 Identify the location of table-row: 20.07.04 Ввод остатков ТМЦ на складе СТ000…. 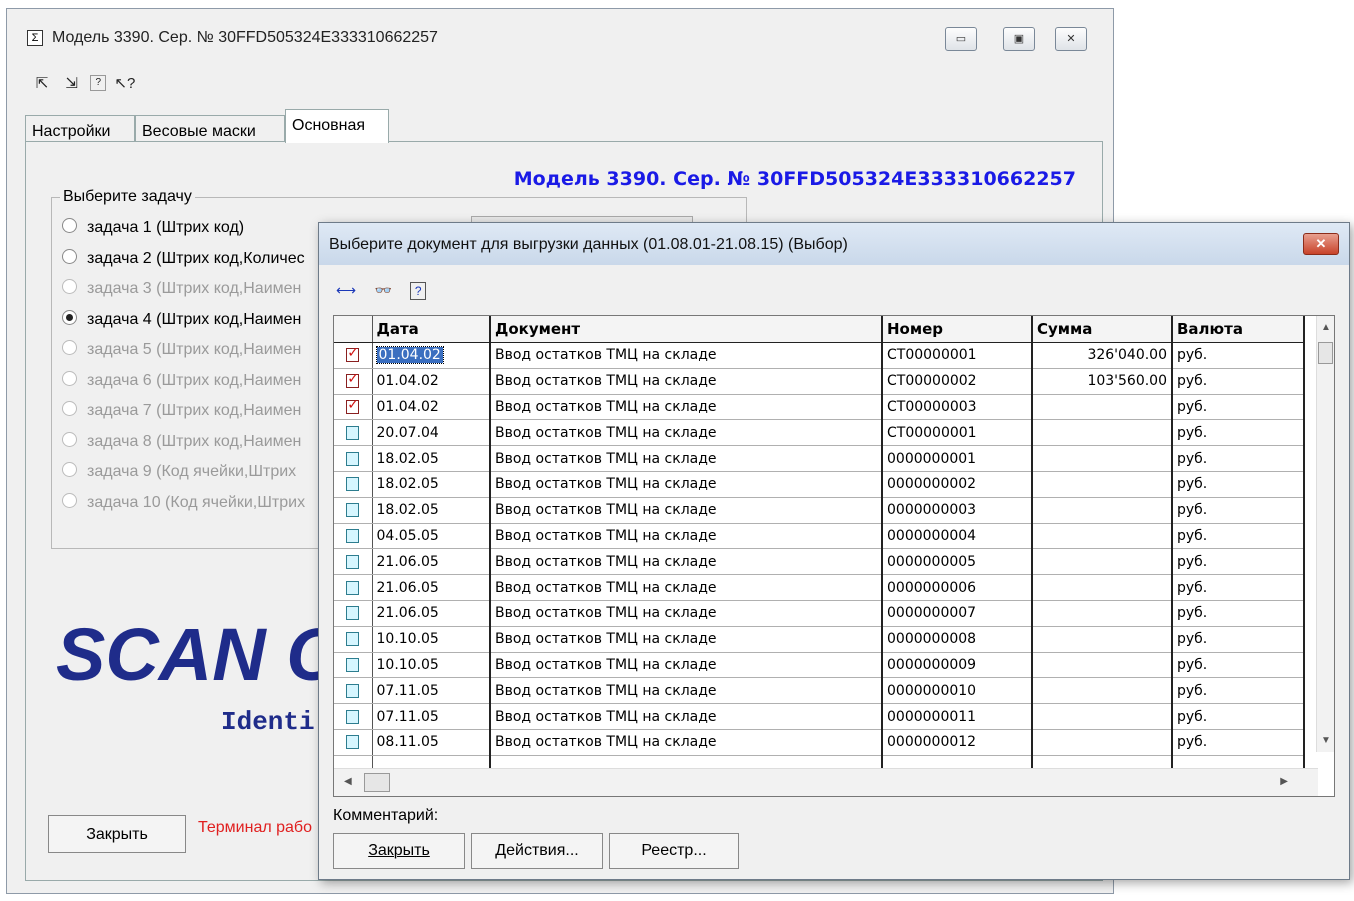
(819, 433).